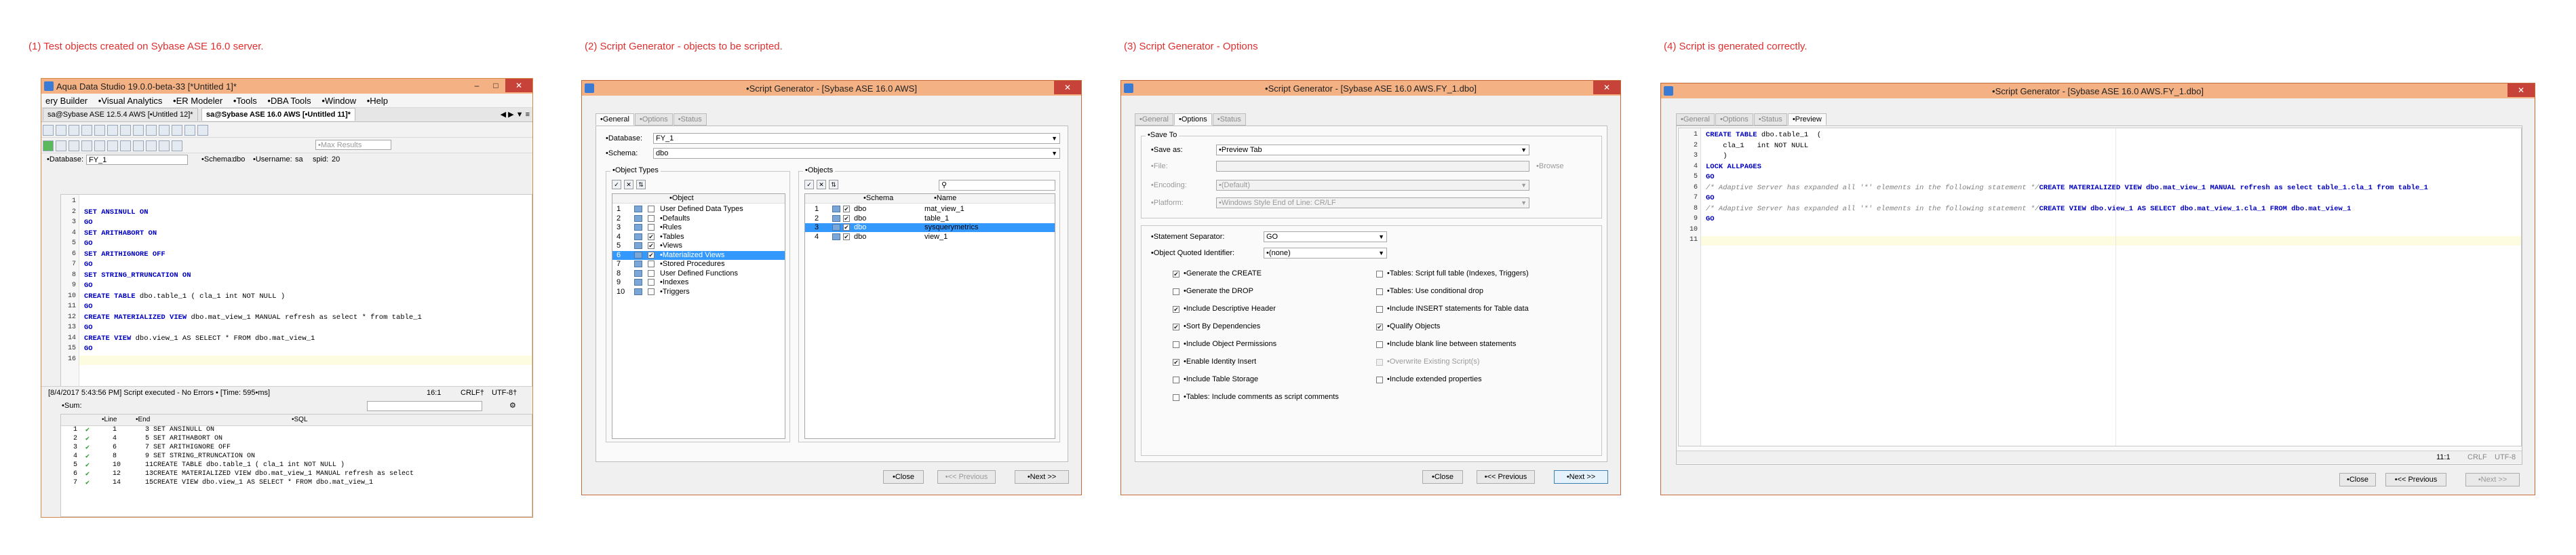 The image size is (2576, 555). What do you see at coordinates (512, 405) in the screenshot?
I see `results-filter-icon: ⚙` at bounding box center [512, 405].